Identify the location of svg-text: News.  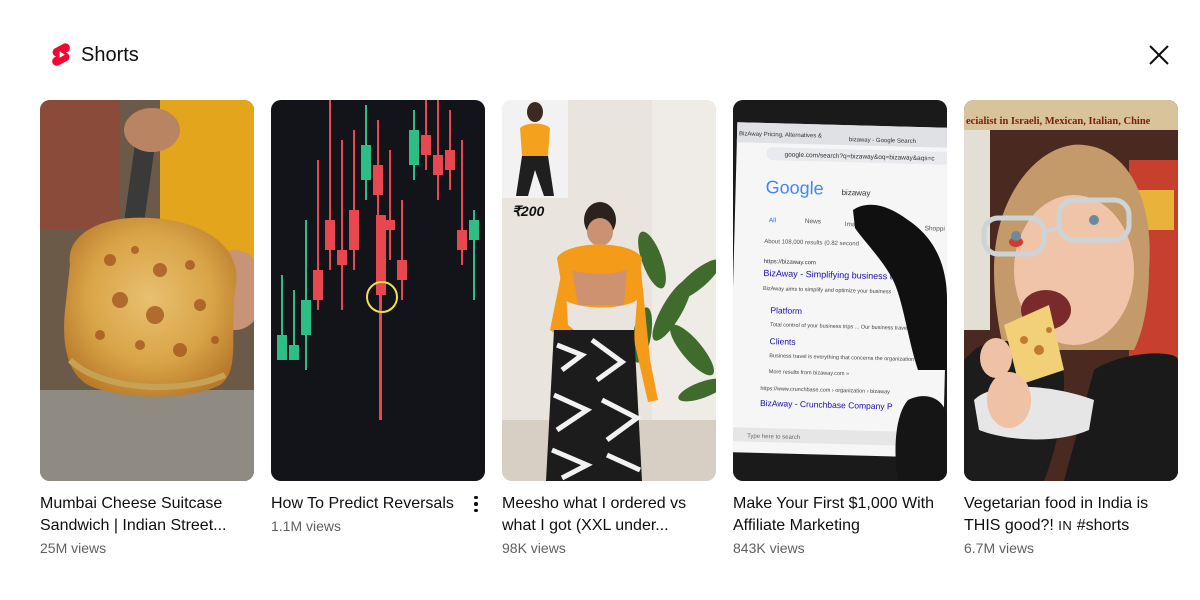
(813, 221).